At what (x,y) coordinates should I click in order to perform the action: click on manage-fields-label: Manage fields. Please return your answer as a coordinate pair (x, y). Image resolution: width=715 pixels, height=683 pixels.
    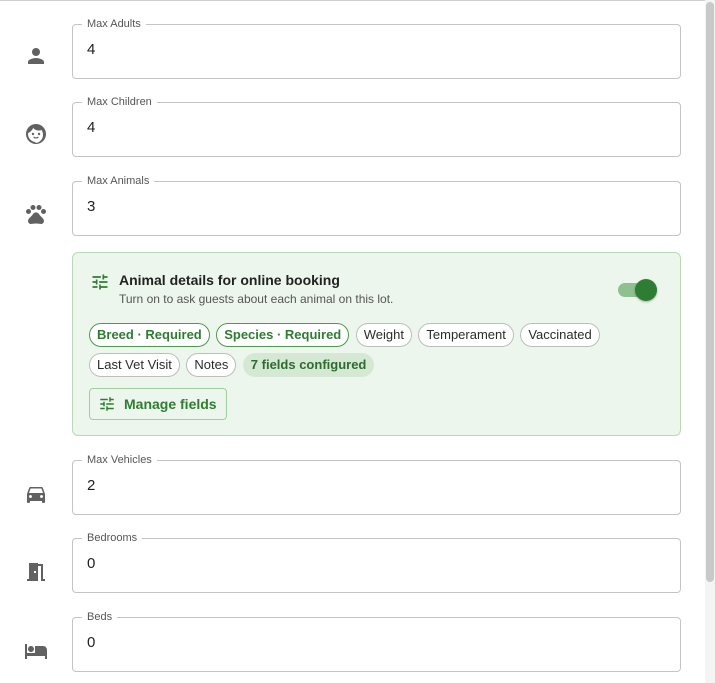
    Looking at the image, I should click on (170, 404).